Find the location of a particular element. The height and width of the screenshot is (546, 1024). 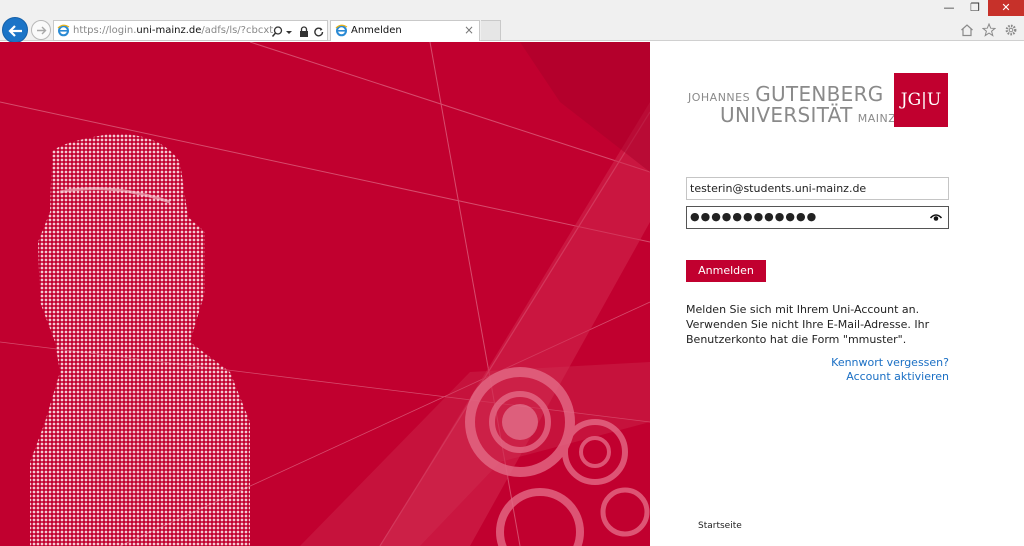

startseite-link: Startseite is located at coordinates (720, 526).